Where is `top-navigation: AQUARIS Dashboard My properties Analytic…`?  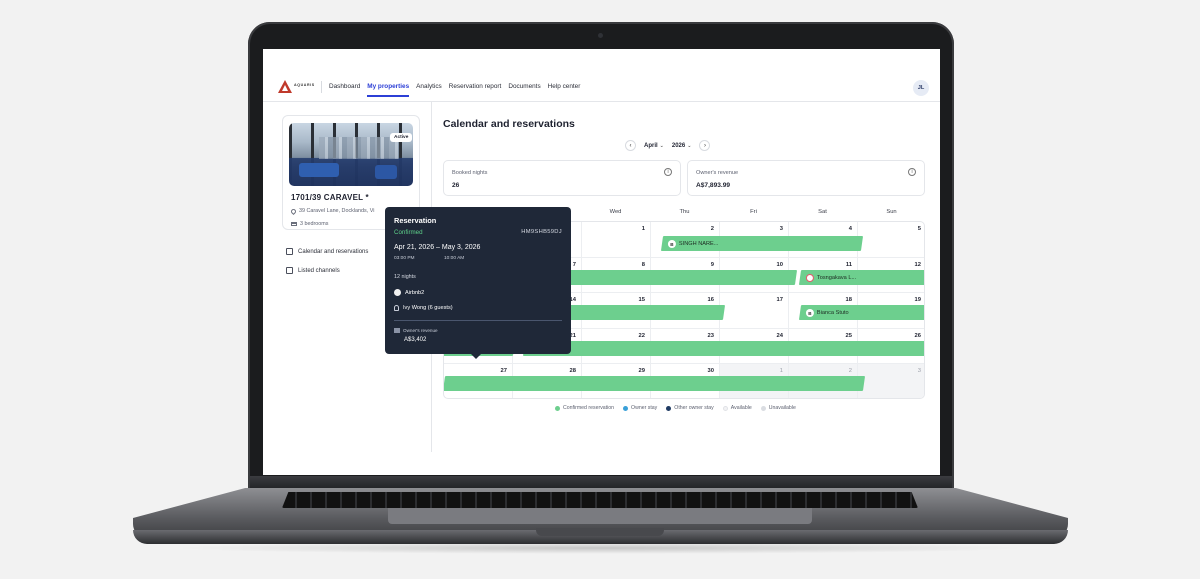 top-navigation: AQUARIS Dashboard My properties Analytic… is located at coordinates (601, 75).